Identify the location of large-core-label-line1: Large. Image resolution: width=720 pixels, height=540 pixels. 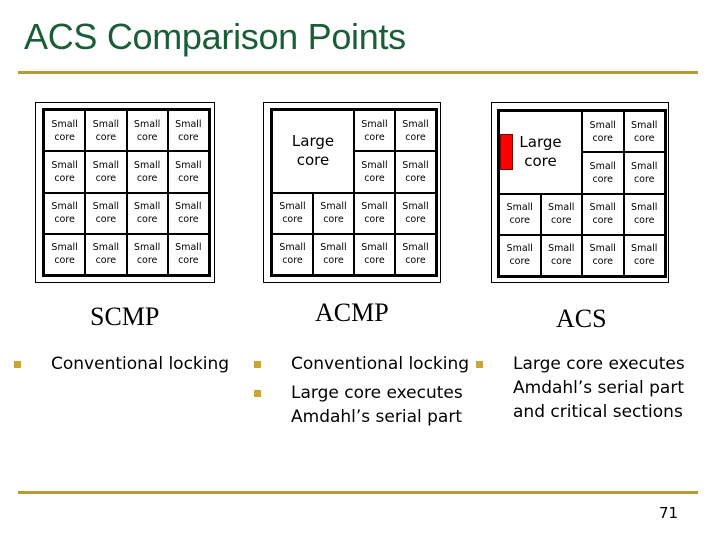
(313, 141).